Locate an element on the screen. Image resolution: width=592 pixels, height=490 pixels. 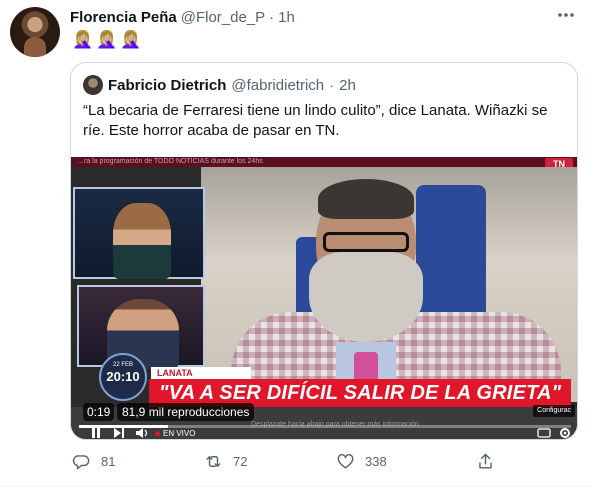
tweet-divider is located at coordinates (296, 486).